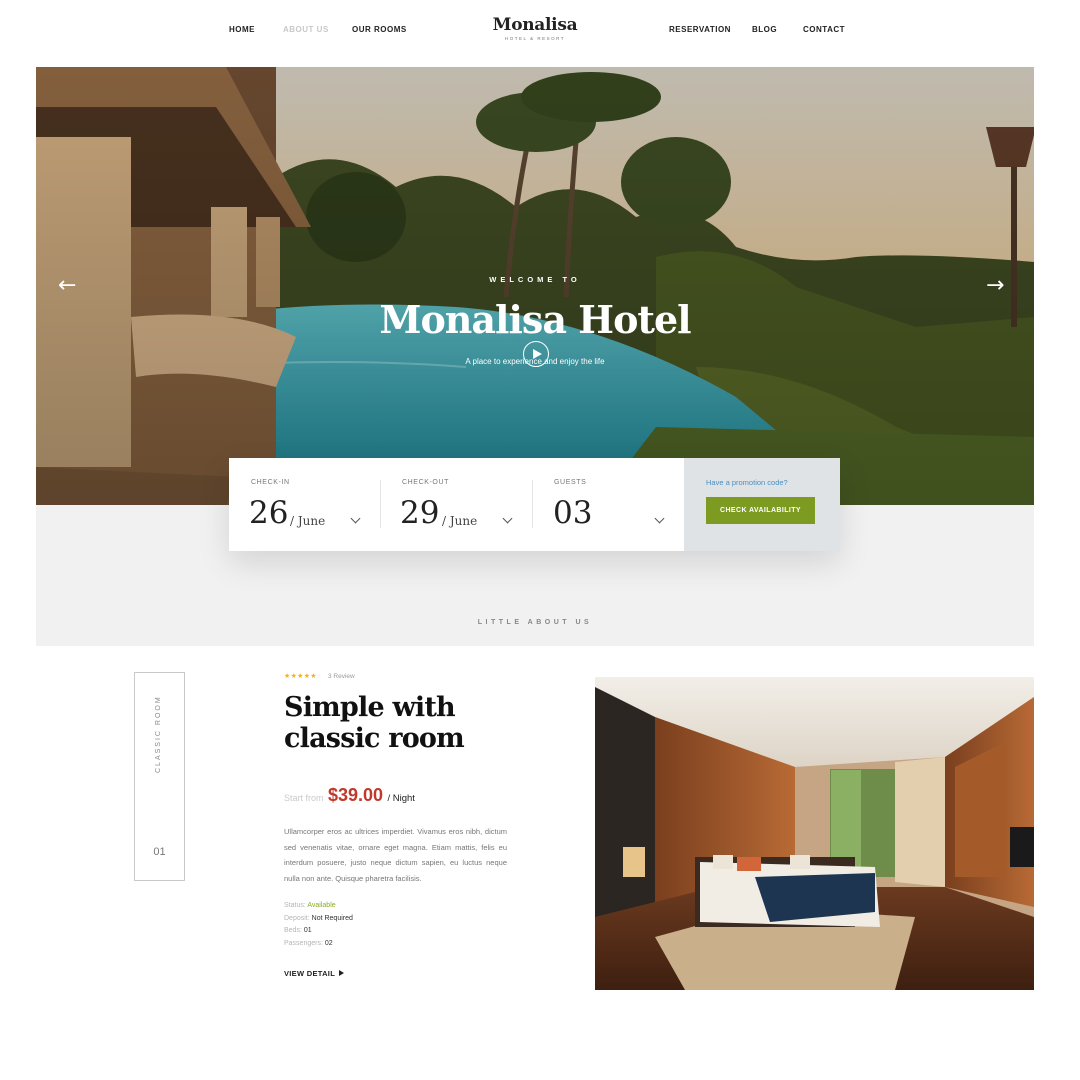 This screenshot has height=1080, width=1080. Describe the element at coordinates (401, 798) in the screenshot. I see `price-unit: / Night` at that location.